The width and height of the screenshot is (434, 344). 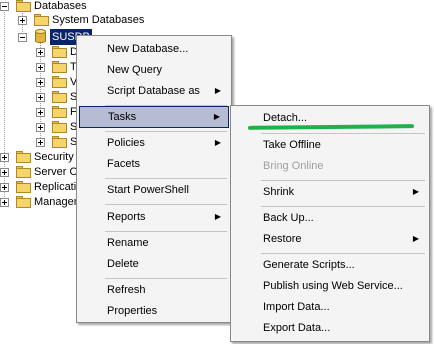 What do you see at coordinates (279, 192) in the screenshot?
I see `menu-item-label: Shrink` at bounding box center [279, 192].